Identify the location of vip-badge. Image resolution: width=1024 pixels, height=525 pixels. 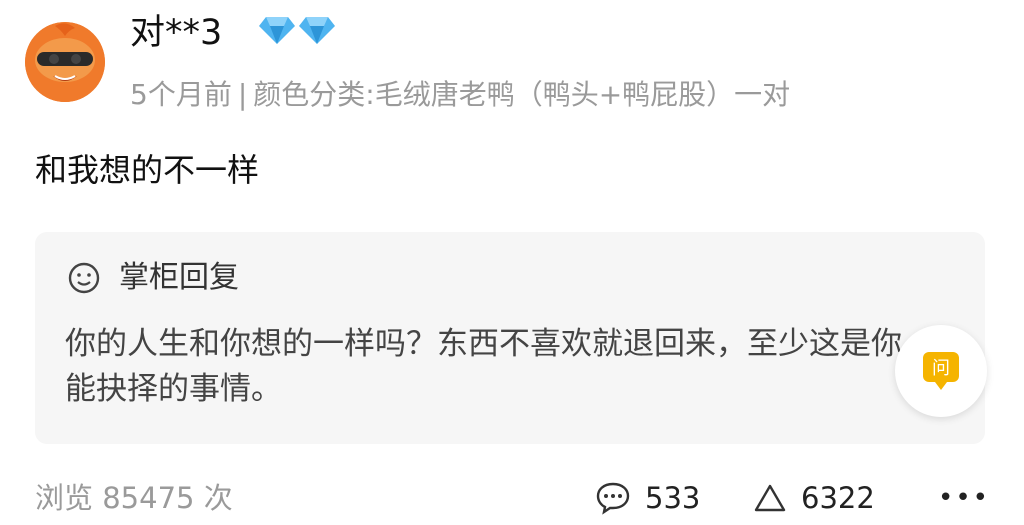
(297, 30).